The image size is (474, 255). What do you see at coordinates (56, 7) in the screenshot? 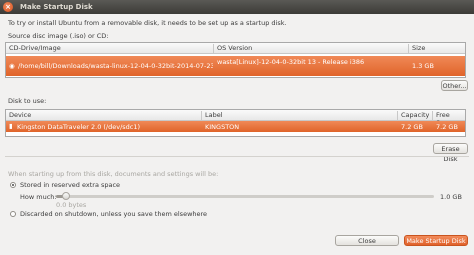
I see `window-title: Make Startup Disk` at bounding box center [56, 7].